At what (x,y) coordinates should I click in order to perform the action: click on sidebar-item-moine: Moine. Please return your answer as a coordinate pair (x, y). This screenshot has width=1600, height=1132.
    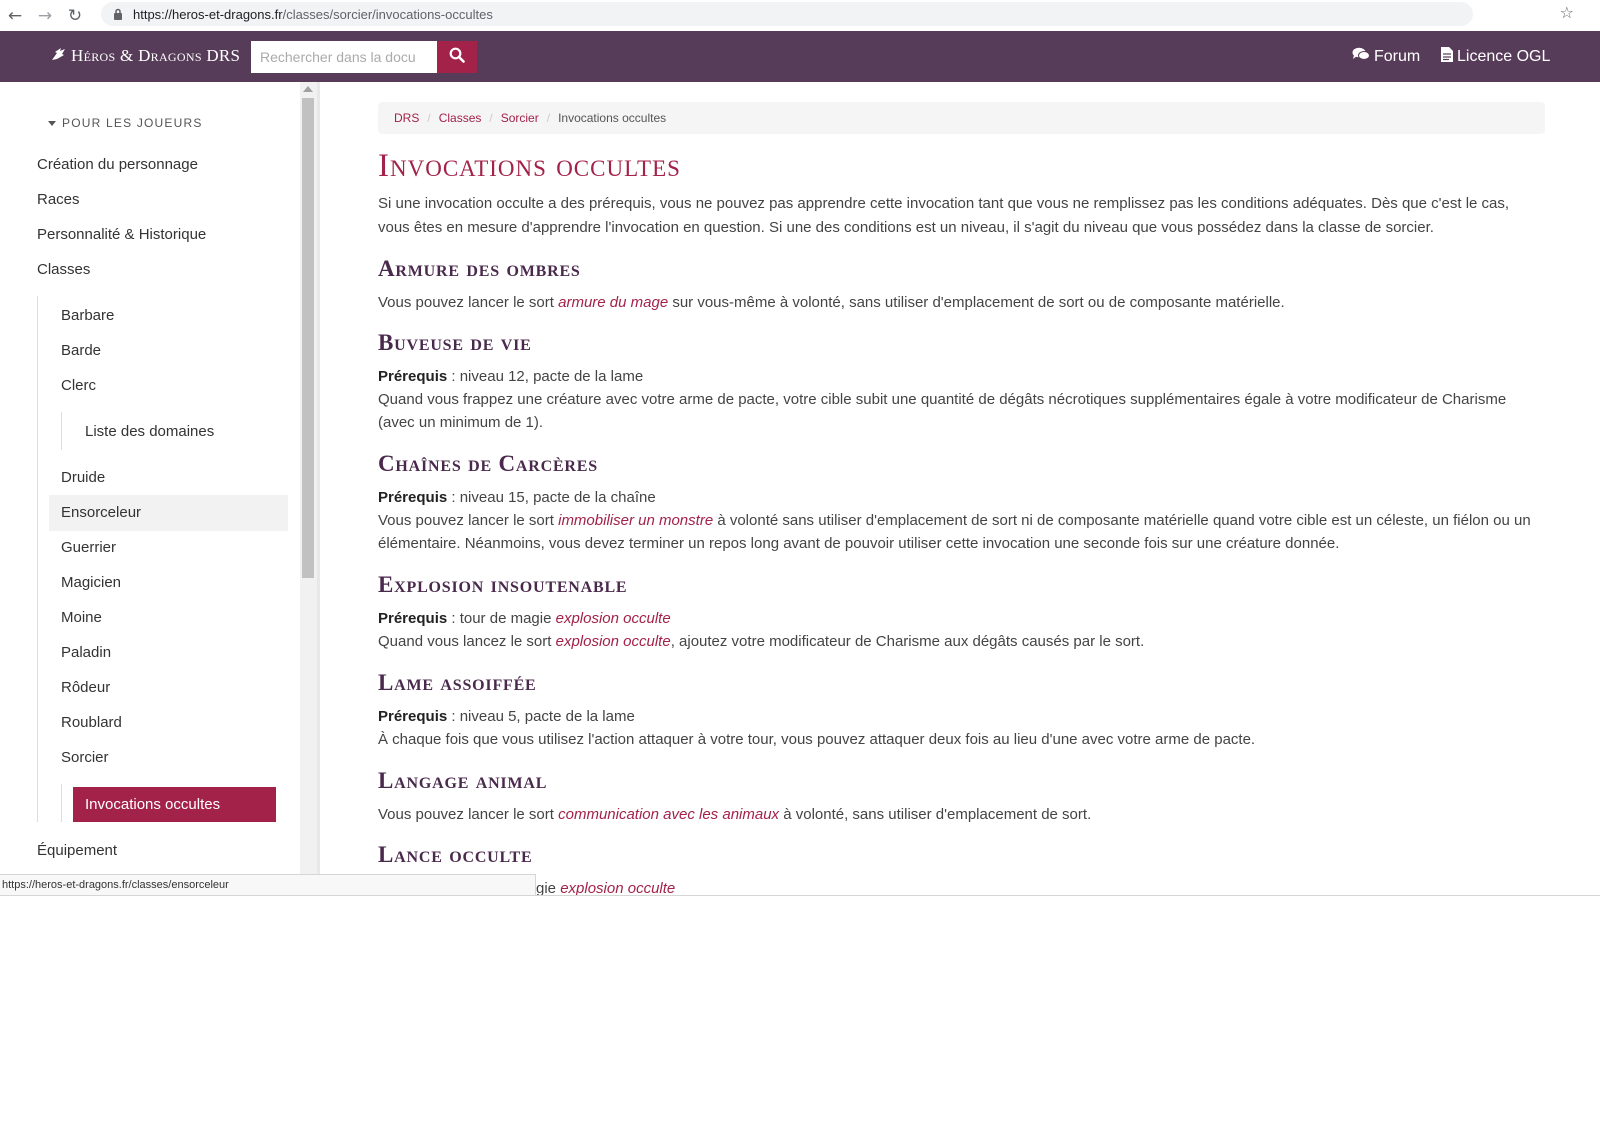
    Looking at the image, I should click on (81, 617).